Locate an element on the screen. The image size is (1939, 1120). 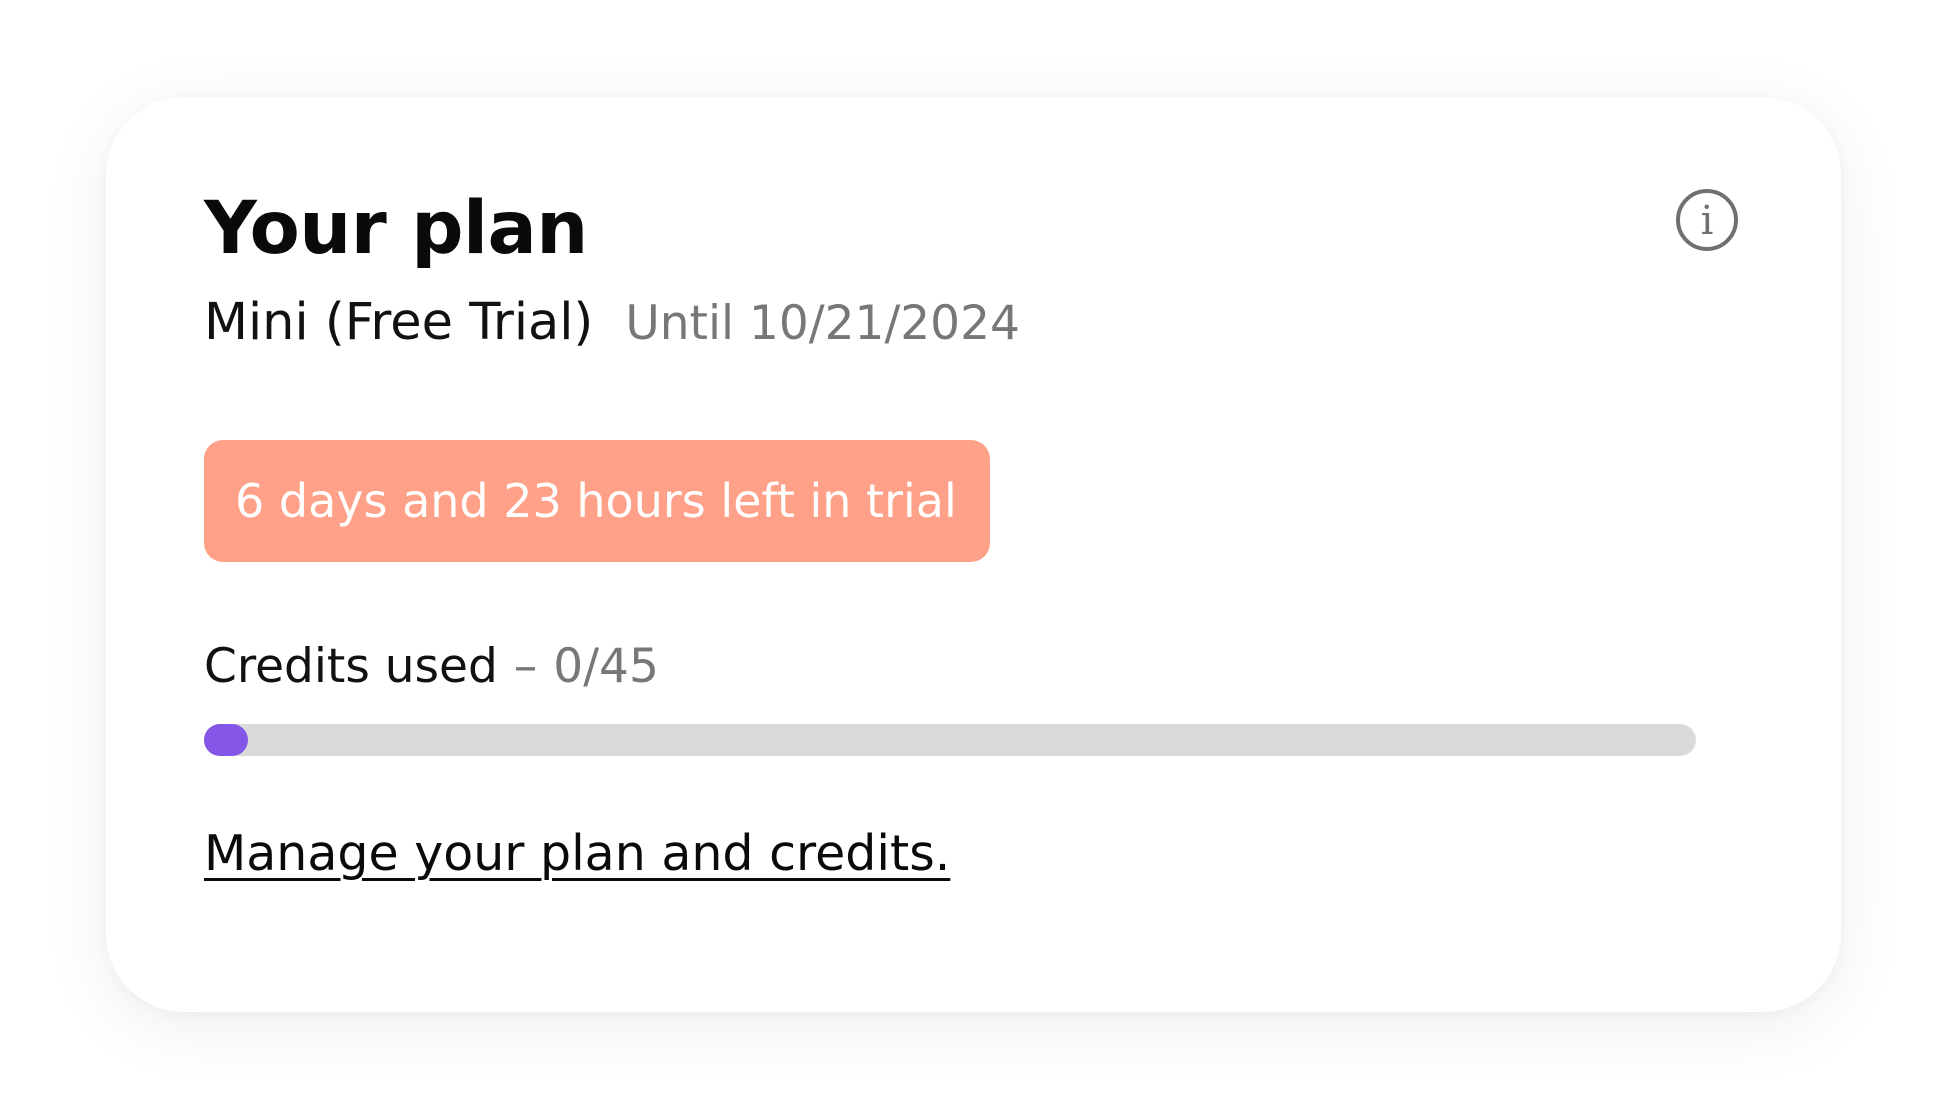
info-icon: i is located at coordinates (1707, 220).